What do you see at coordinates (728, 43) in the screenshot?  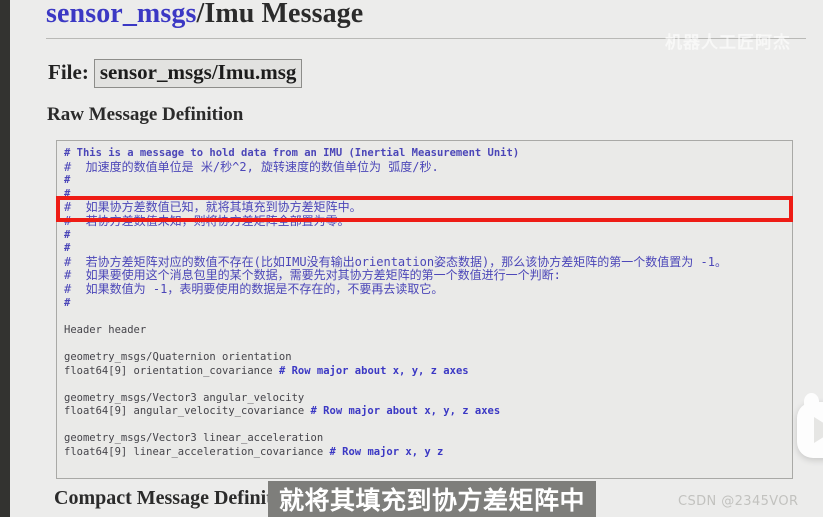 I see `watermark-top: 机器人工匠阿杰` at bounding box center [728, 43].